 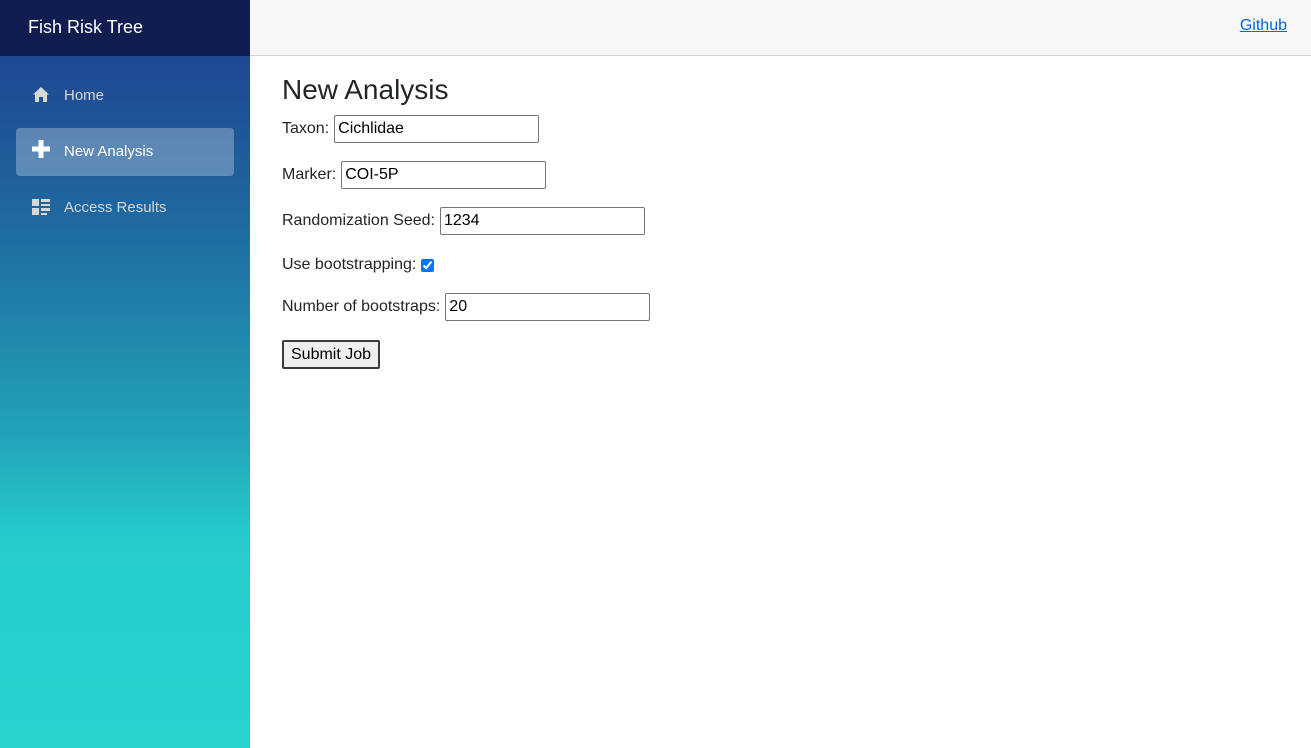 I want to click on seed-label: Randomization Seed:, so click(x=358, y=220).